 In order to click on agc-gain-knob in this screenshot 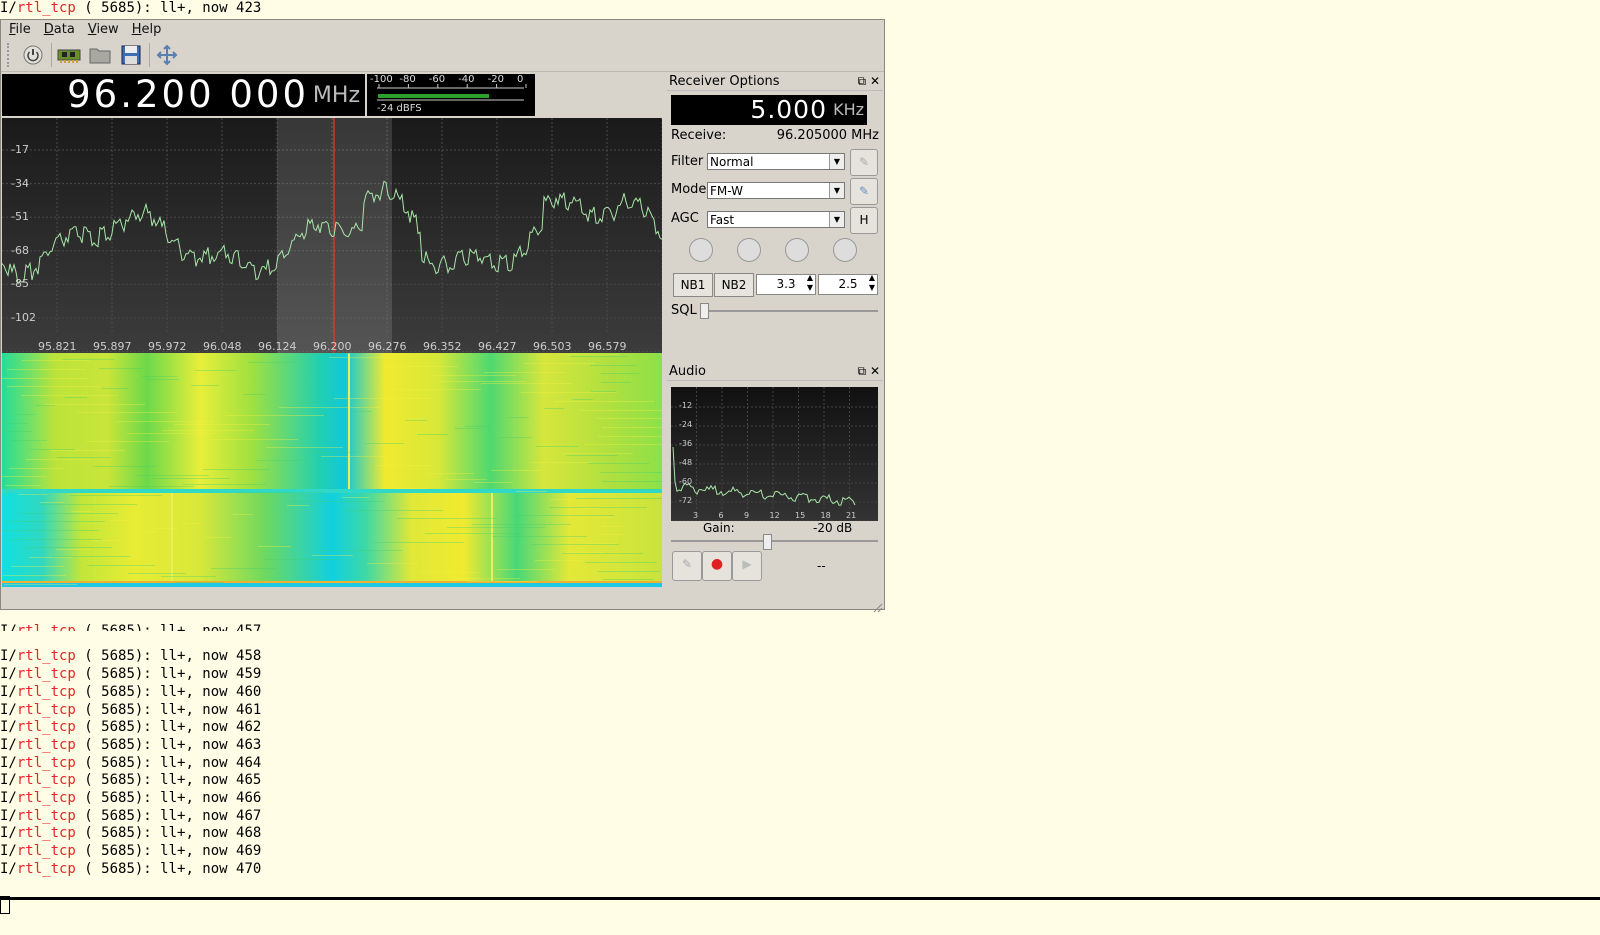, I will do `click(845, 250)`.